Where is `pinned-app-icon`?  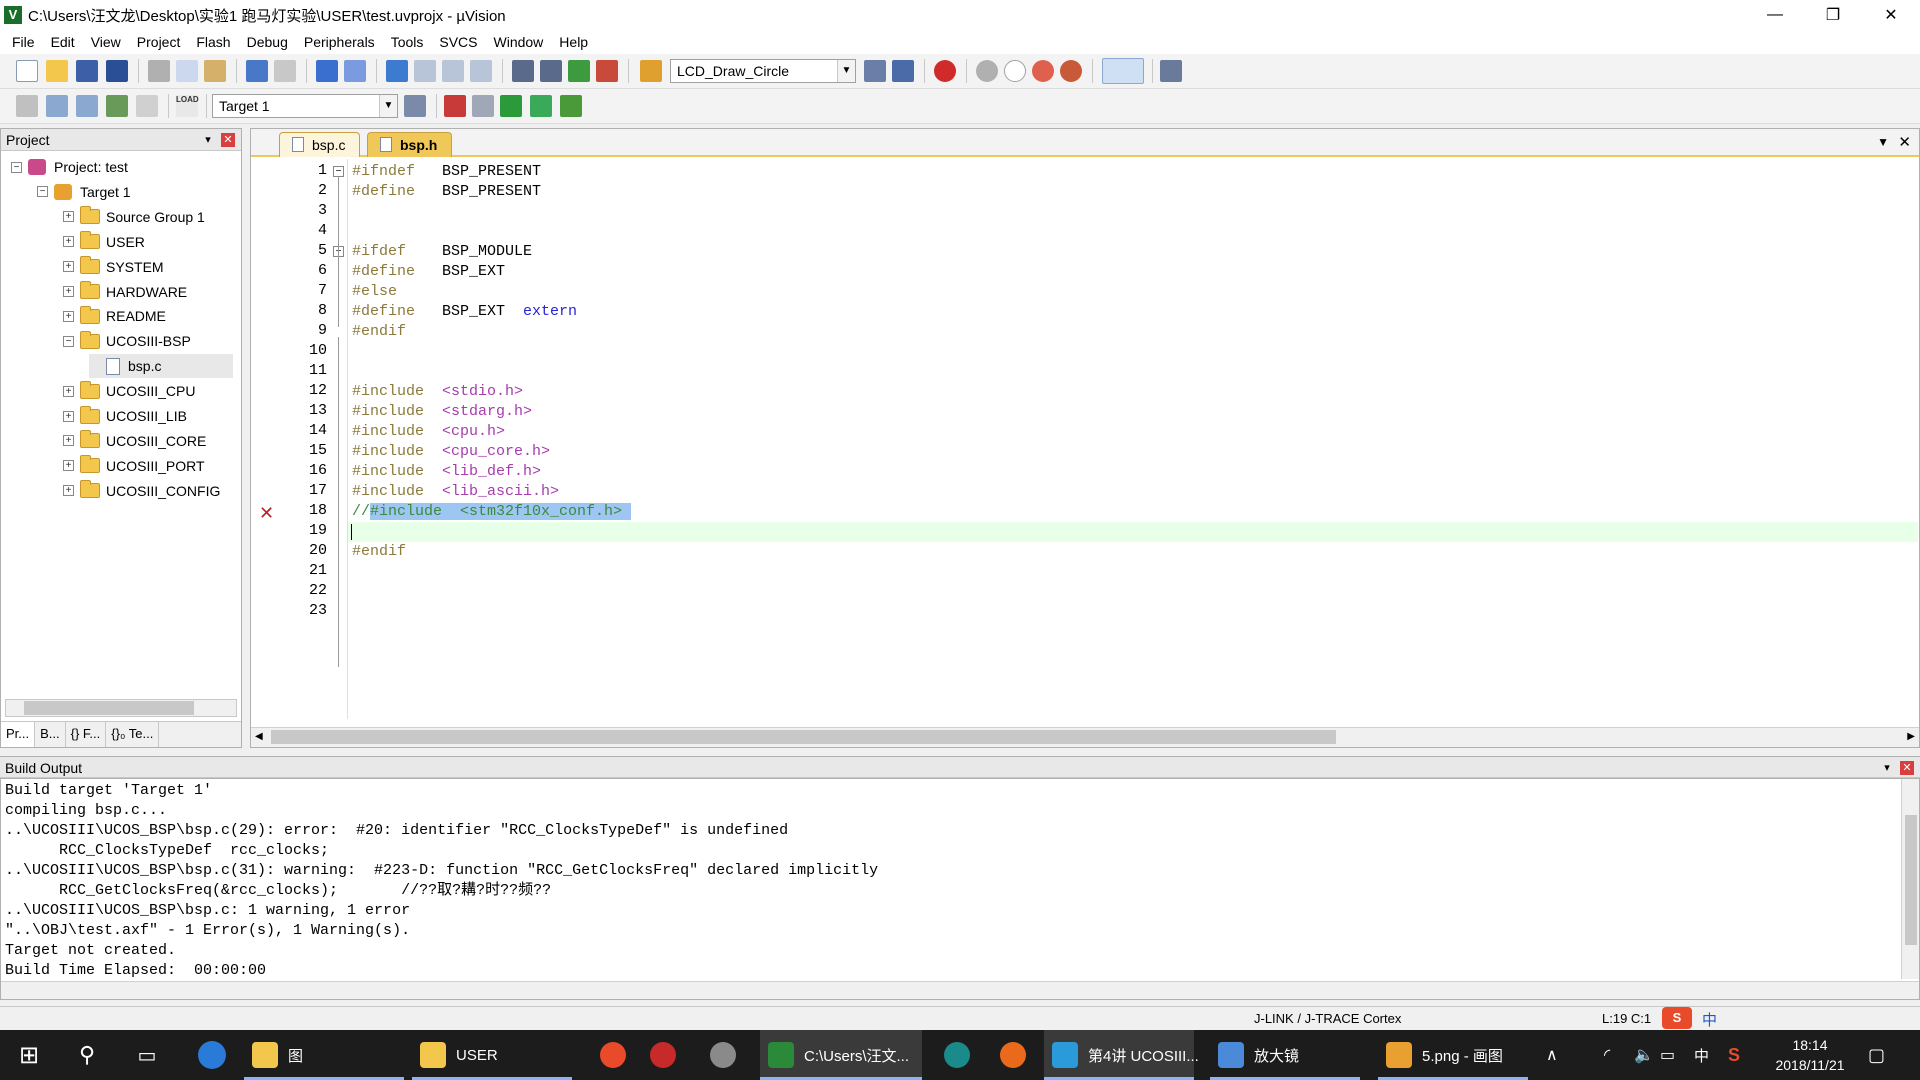 pinned-app-icon is located at coordinates (613, 1055).